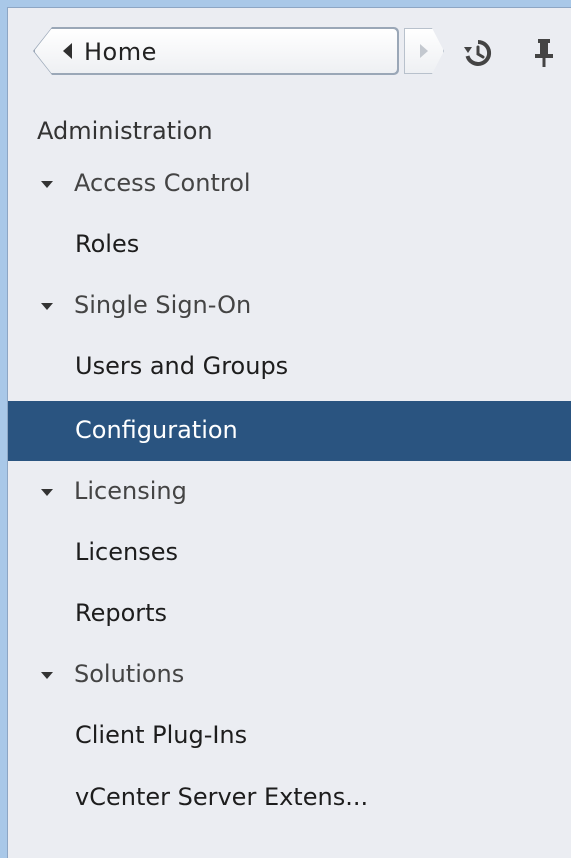 This screenshot has height=858, width=571. What do you see at coordinates (289, 56) in the screenshot?
I see `navigation-bar: Home` at bounding box center [289, 56].